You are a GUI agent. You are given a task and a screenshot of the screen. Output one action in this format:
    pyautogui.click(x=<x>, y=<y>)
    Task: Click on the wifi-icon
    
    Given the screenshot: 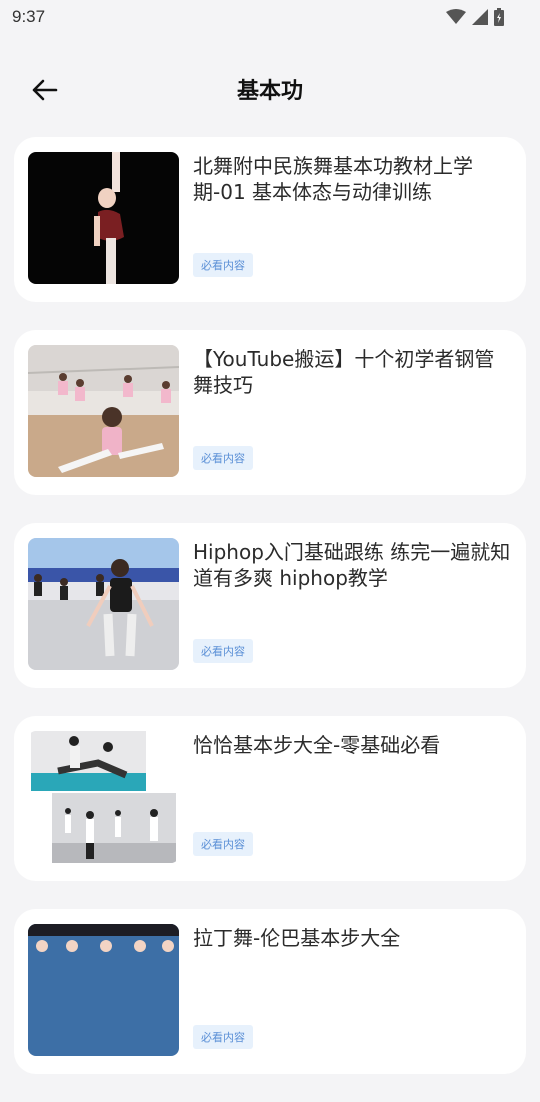 What is the action you would take?
    pyautogui.click(x=456, y=16)
    